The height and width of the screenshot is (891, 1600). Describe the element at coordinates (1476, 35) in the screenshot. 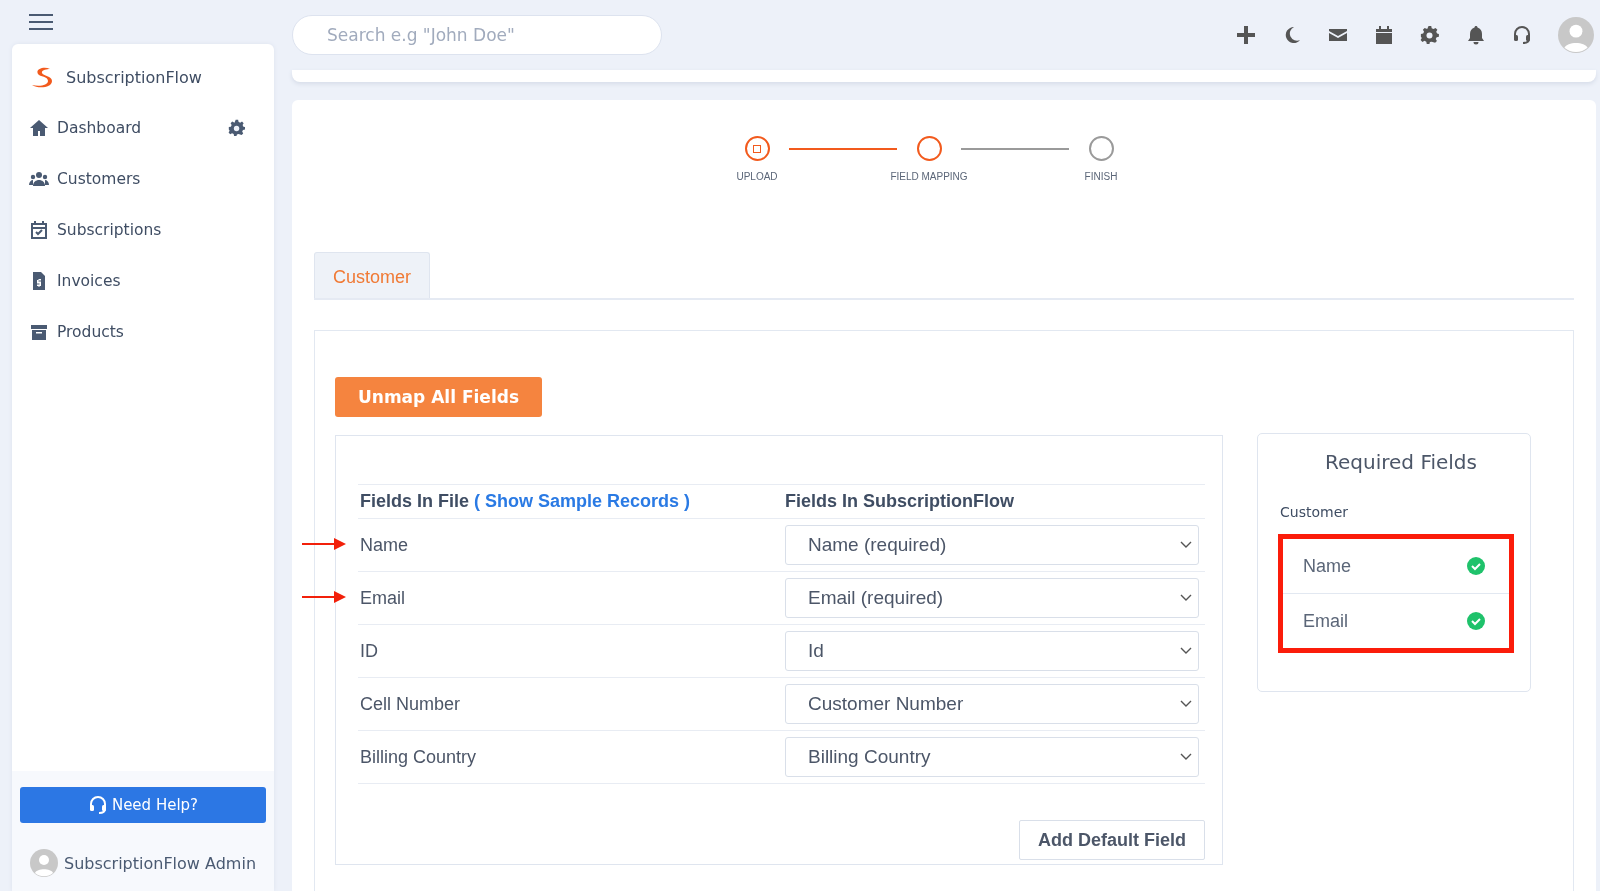

I see `bell-icon` at that location.